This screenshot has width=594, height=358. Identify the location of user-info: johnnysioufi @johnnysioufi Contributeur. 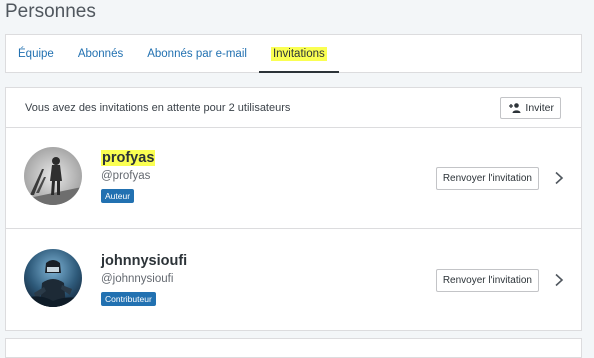
(144, 279).